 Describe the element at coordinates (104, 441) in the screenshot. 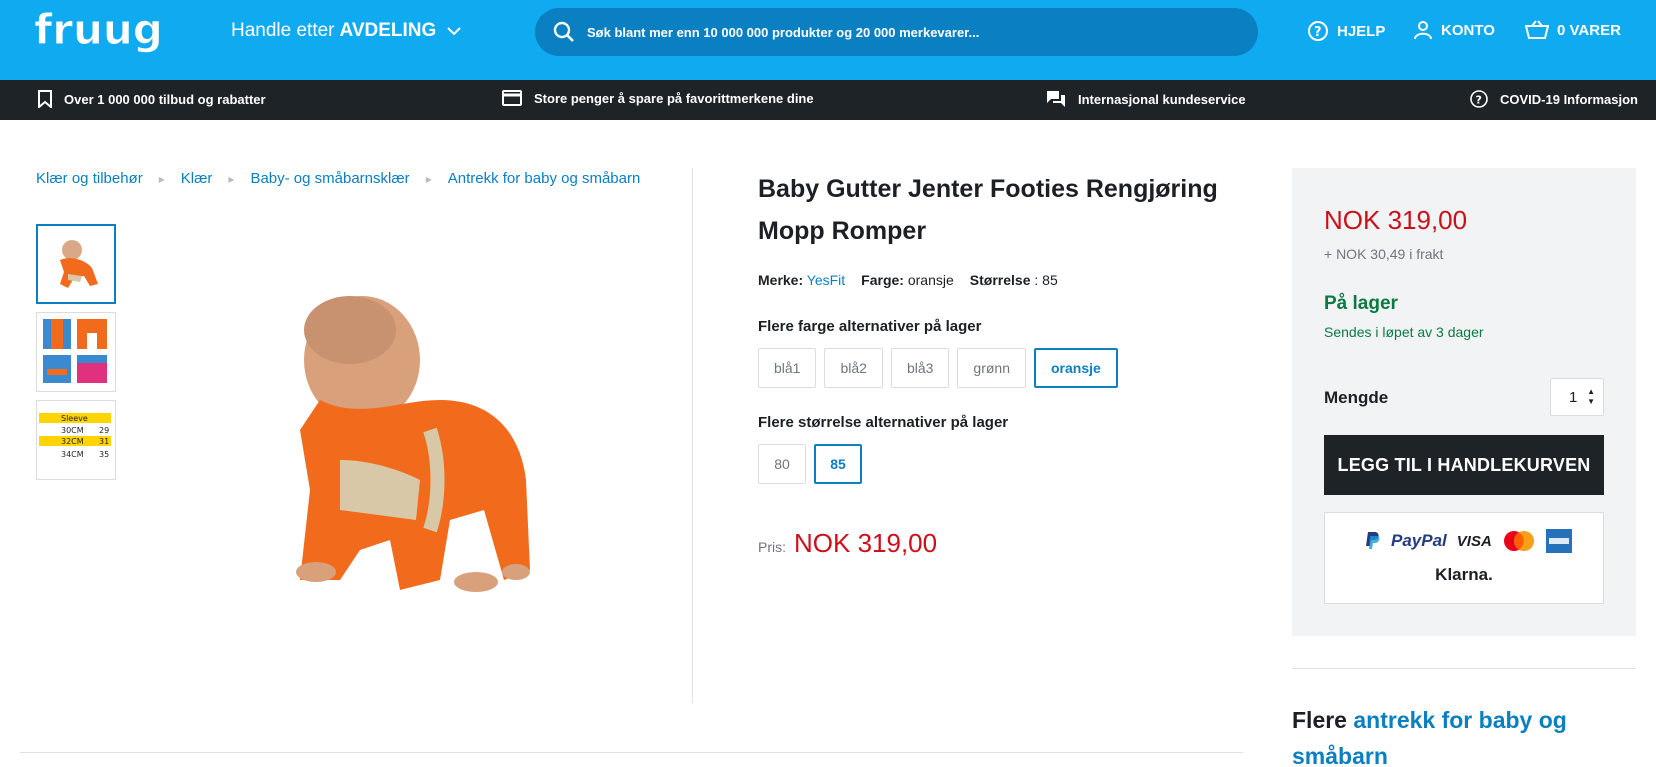

I see `size-chart-text: 31` at that location.